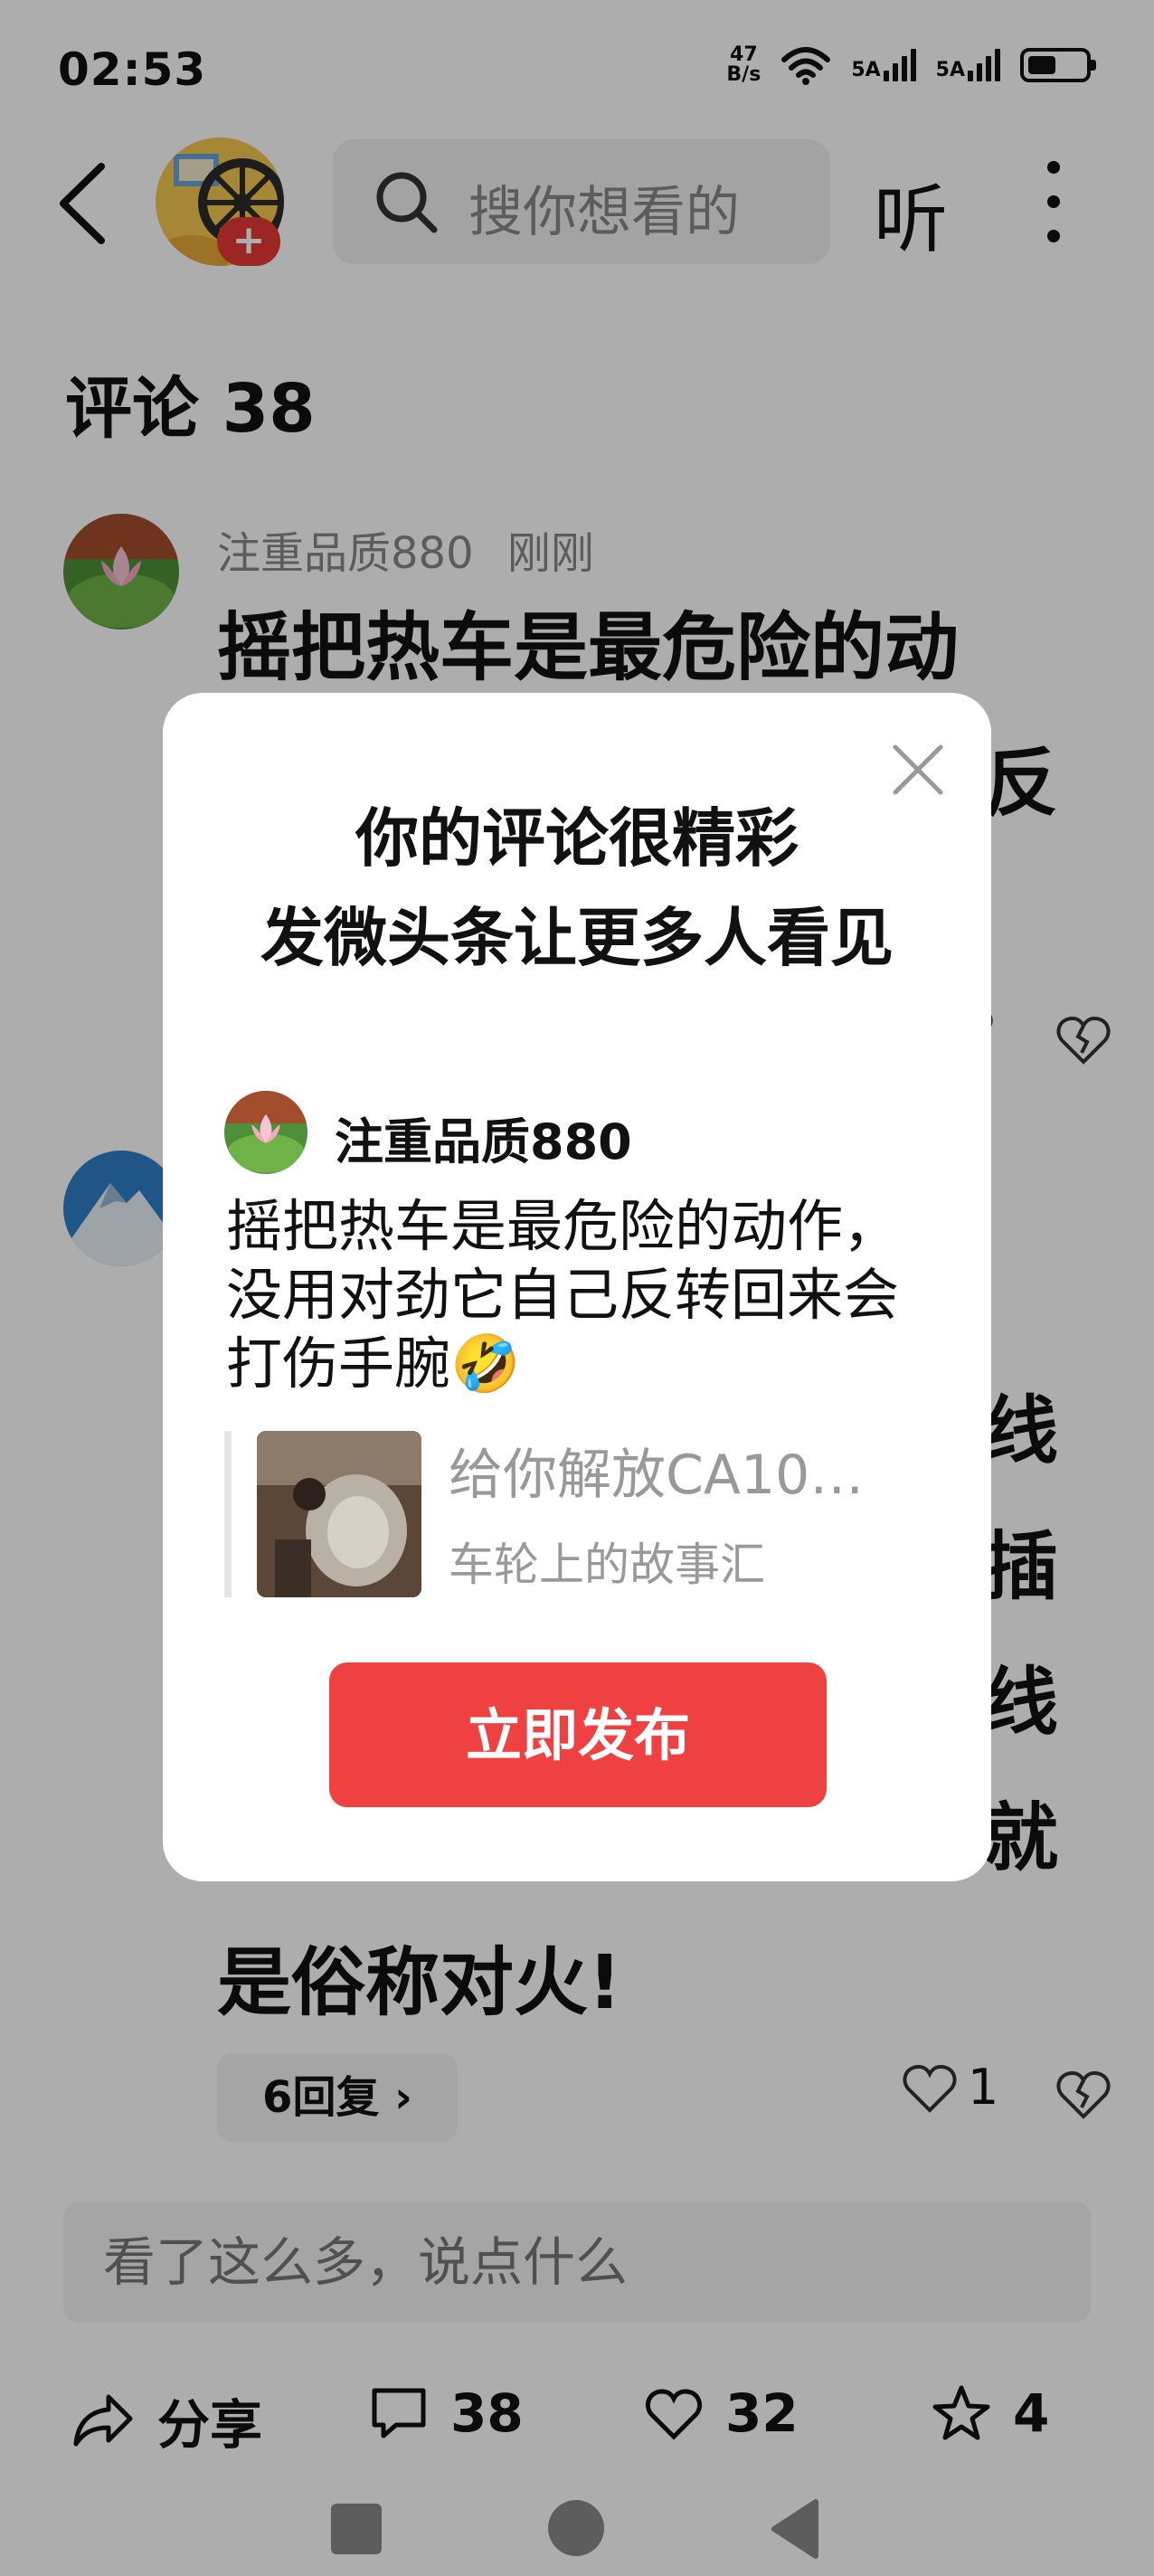  Describe the element at coordinates (485, 1364) in the screenshot. I see `laughing-emoji: 🤣` at that location.